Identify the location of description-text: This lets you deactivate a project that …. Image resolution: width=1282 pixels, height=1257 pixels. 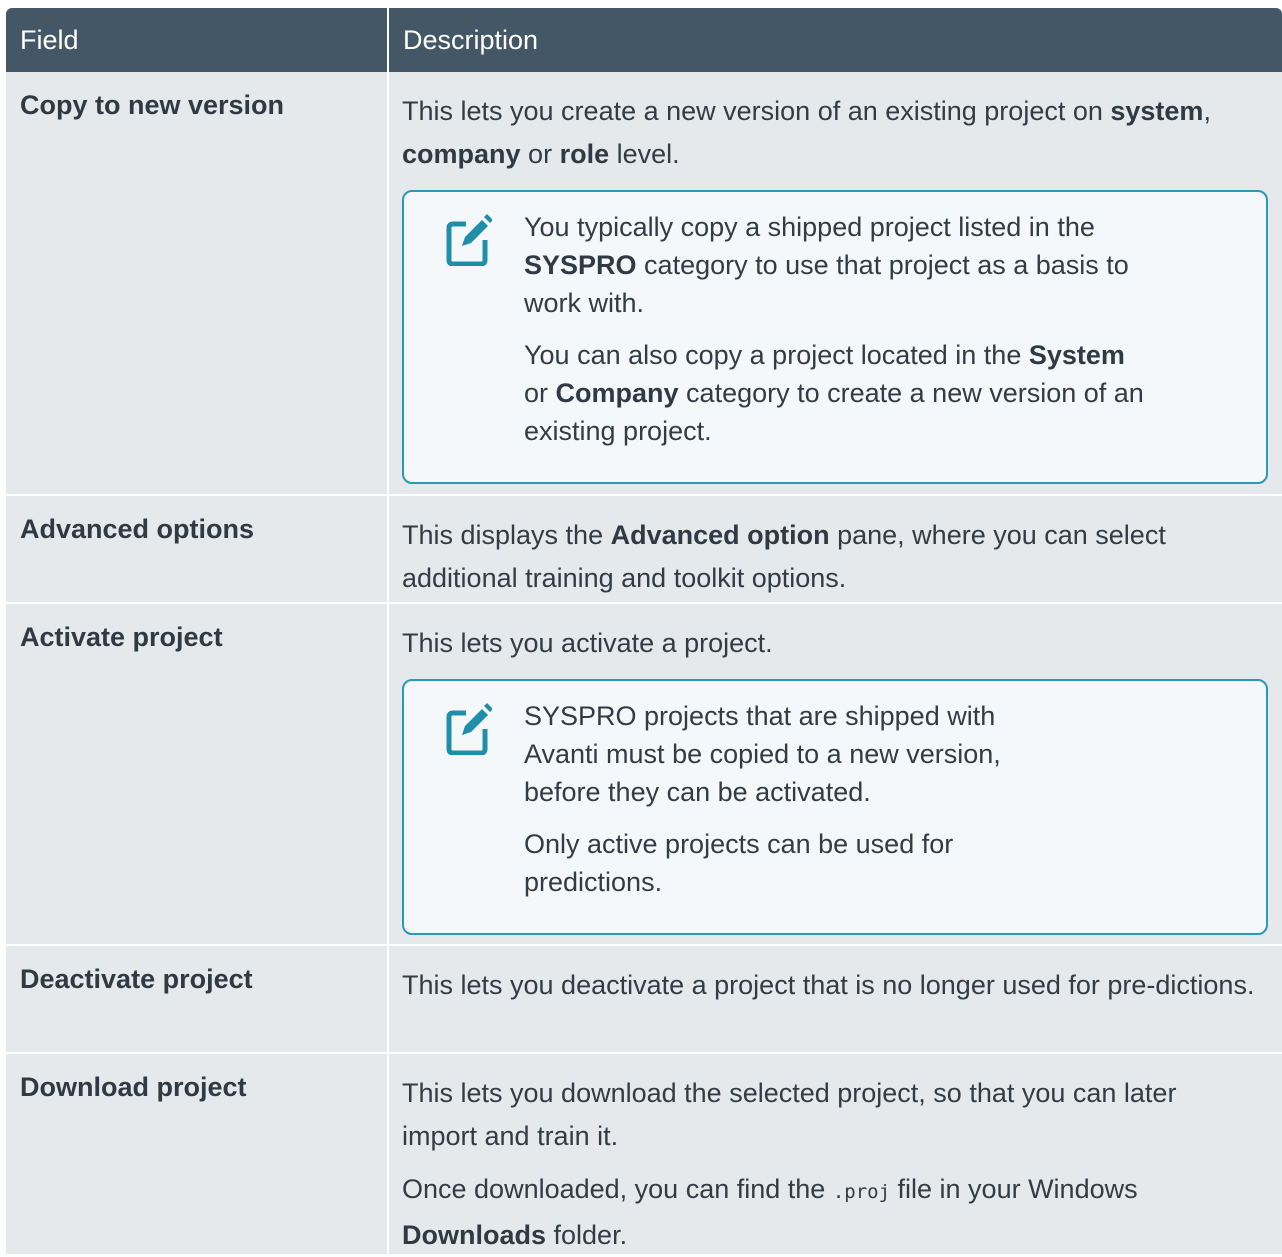
(828, 985).